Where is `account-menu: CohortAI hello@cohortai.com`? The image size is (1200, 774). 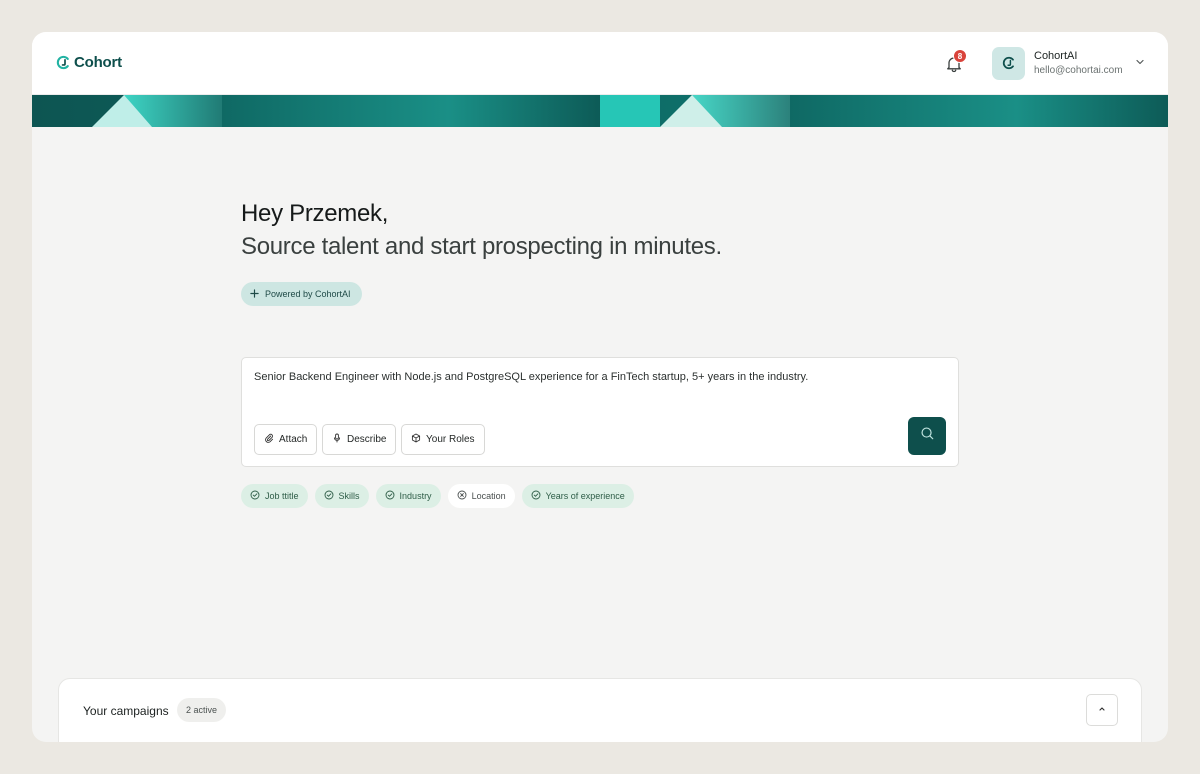
account-menu: CohortAI hello@cohortai.com is located at coordinates (1068, 63).